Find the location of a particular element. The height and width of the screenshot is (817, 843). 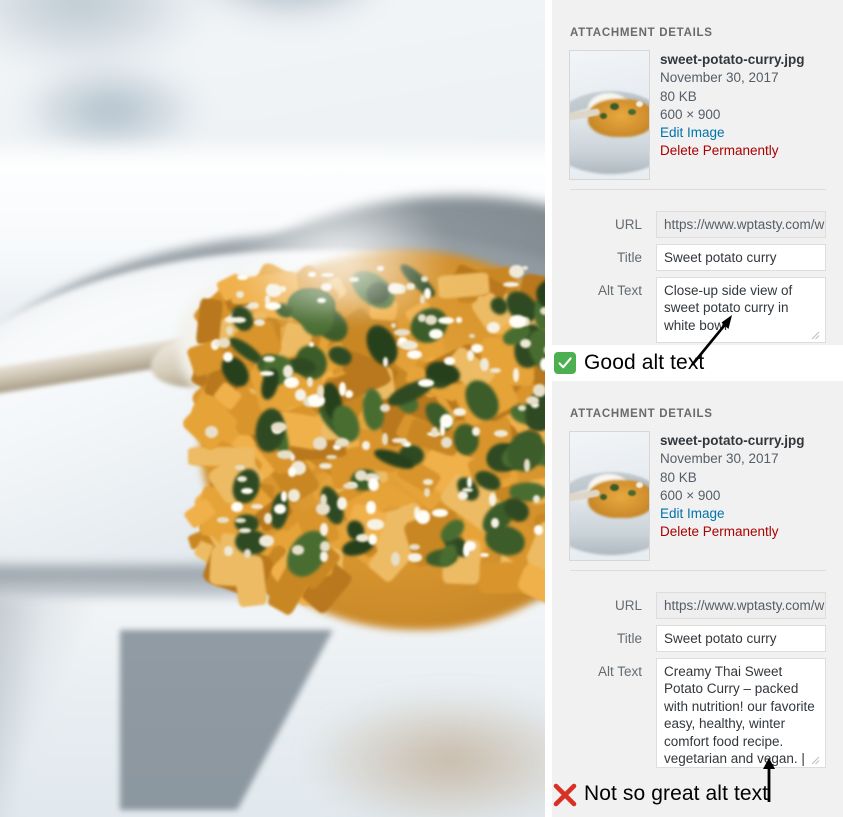

title-row-2: Title Sweet potato curry is located at coordinates (697, 638).